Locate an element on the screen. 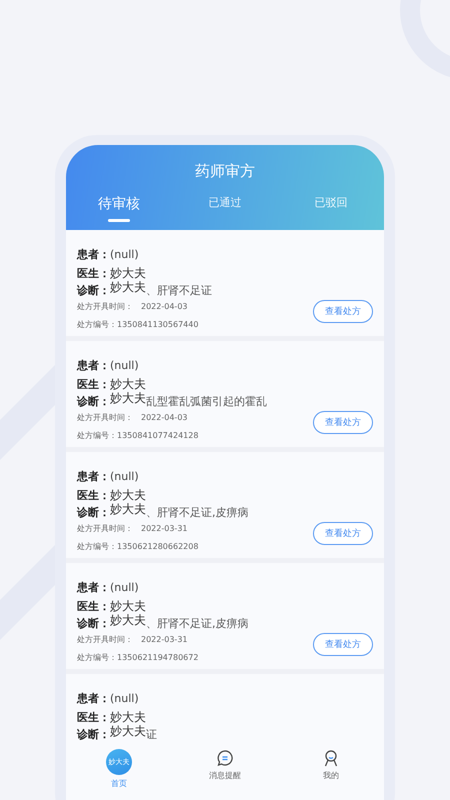 This screenshot has height=800, width=450. prescription-number: 1350841130567440 is located at coordinates (157, 324).